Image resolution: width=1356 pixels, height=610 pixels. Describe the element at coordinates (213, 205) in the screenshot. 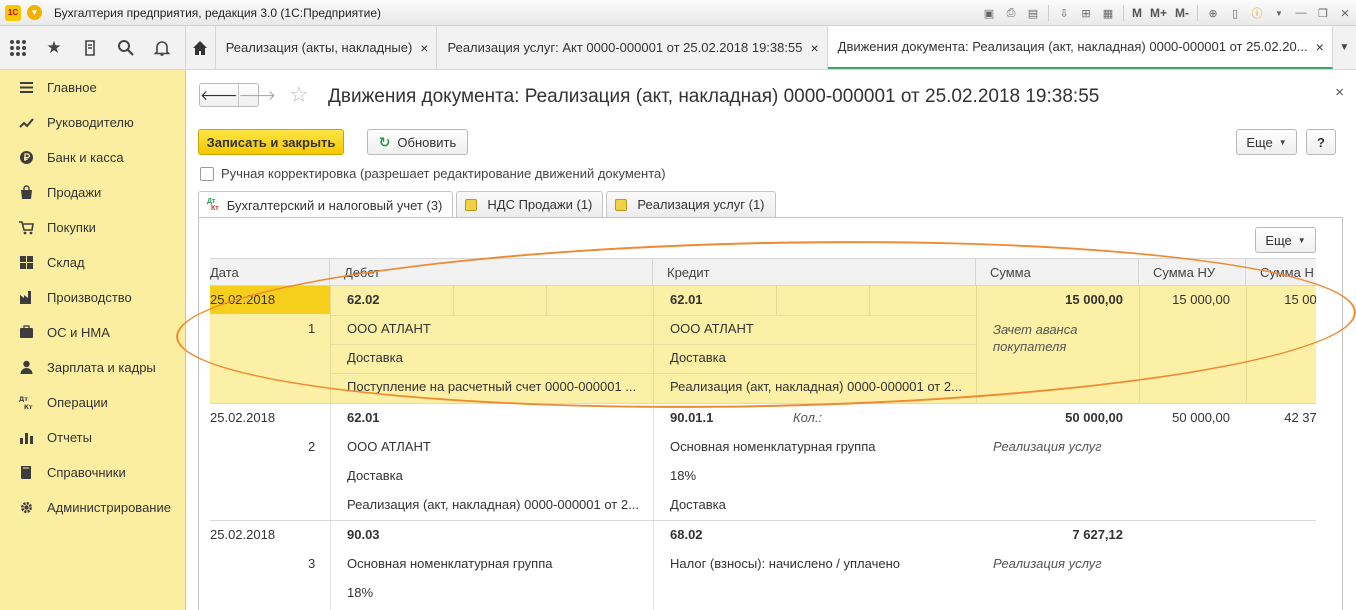

I see `dt-kt-icon: Дт Кт` at that location.